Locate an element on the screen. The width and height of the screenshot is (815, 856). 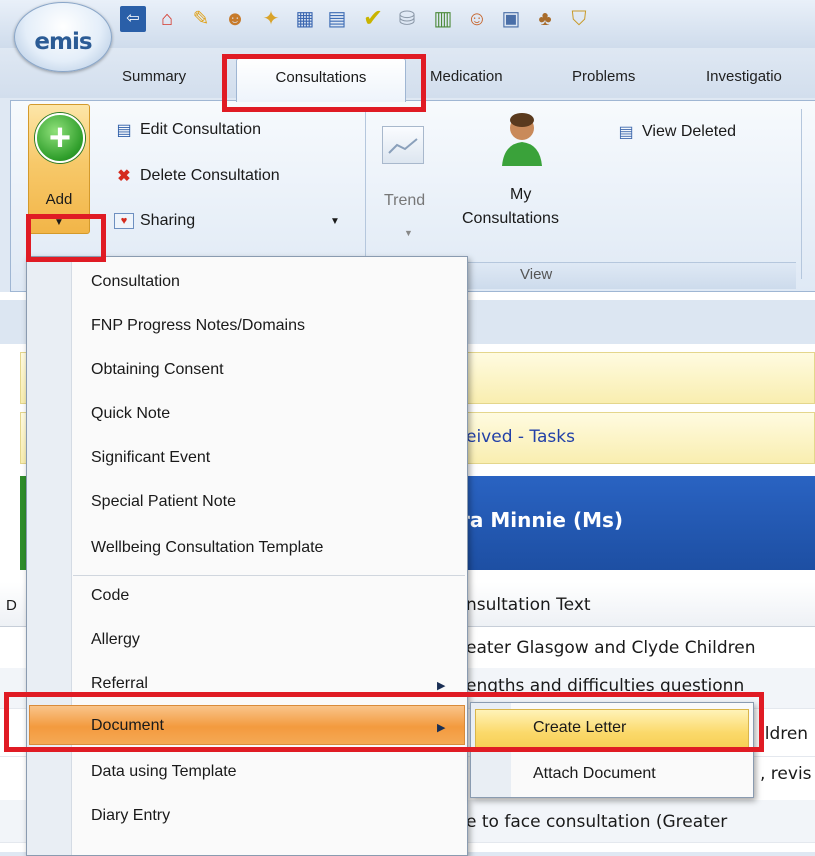
menu-item-significant-event: Significant Event is located at coordinates (150, 458).